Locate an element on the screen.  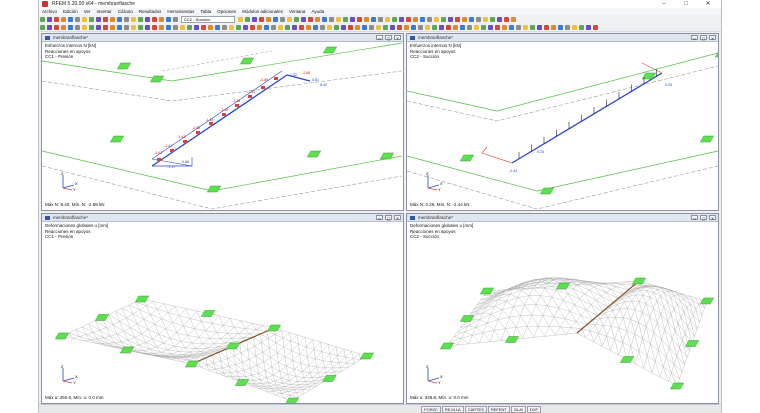
menu-herramientas: Herramientas is located at coordinates (180, 11).